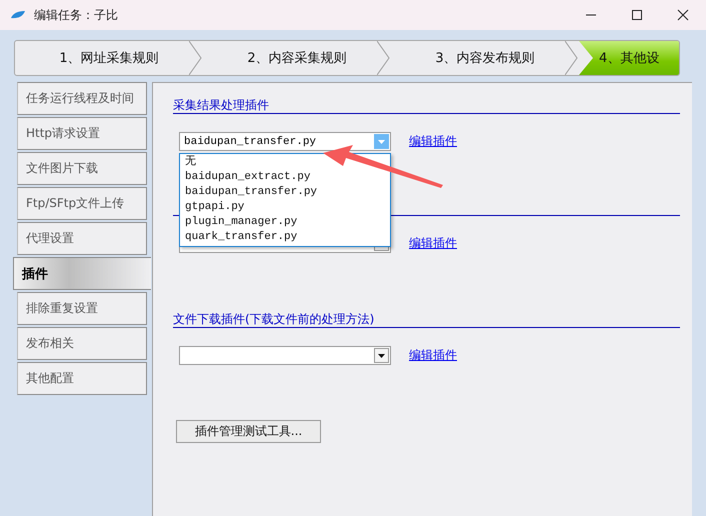 The image size is (706, 516). Describe the element at coordinates (285, 207) in the screenshot. I see `dropdown-option: gtpapi.py` at that location.